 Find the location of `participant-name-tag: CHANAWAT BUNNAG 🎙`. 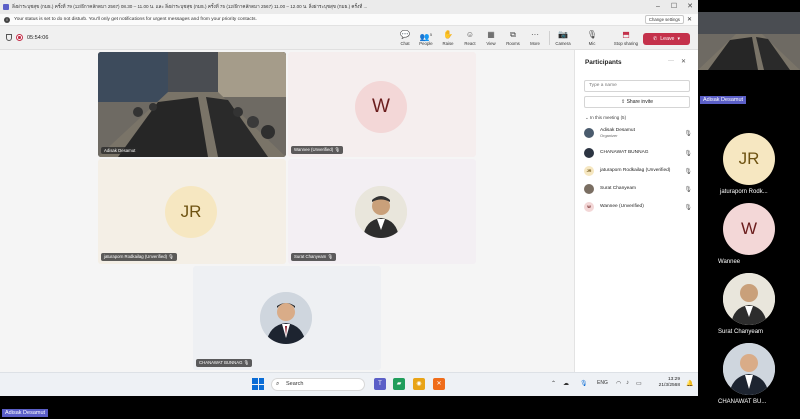

participant-name-tag: CHANAWAT BUNNAG 🎙 is located at coordinates (224, 363).